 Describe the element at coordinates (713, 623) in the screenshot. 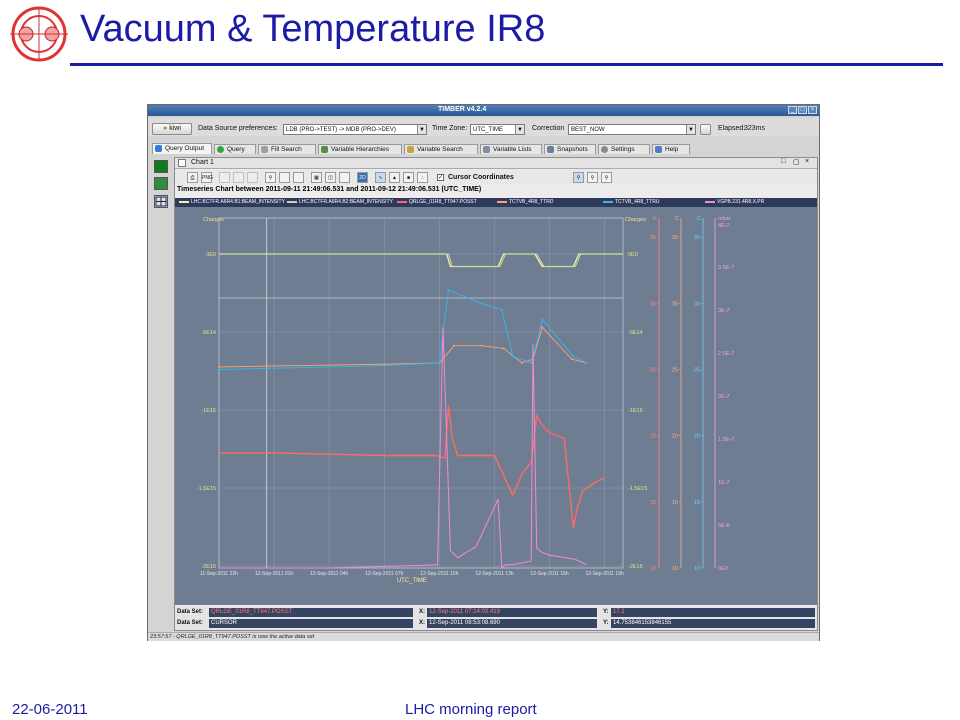

I see `dataset-y-field: 14.753846153846155` at that location.